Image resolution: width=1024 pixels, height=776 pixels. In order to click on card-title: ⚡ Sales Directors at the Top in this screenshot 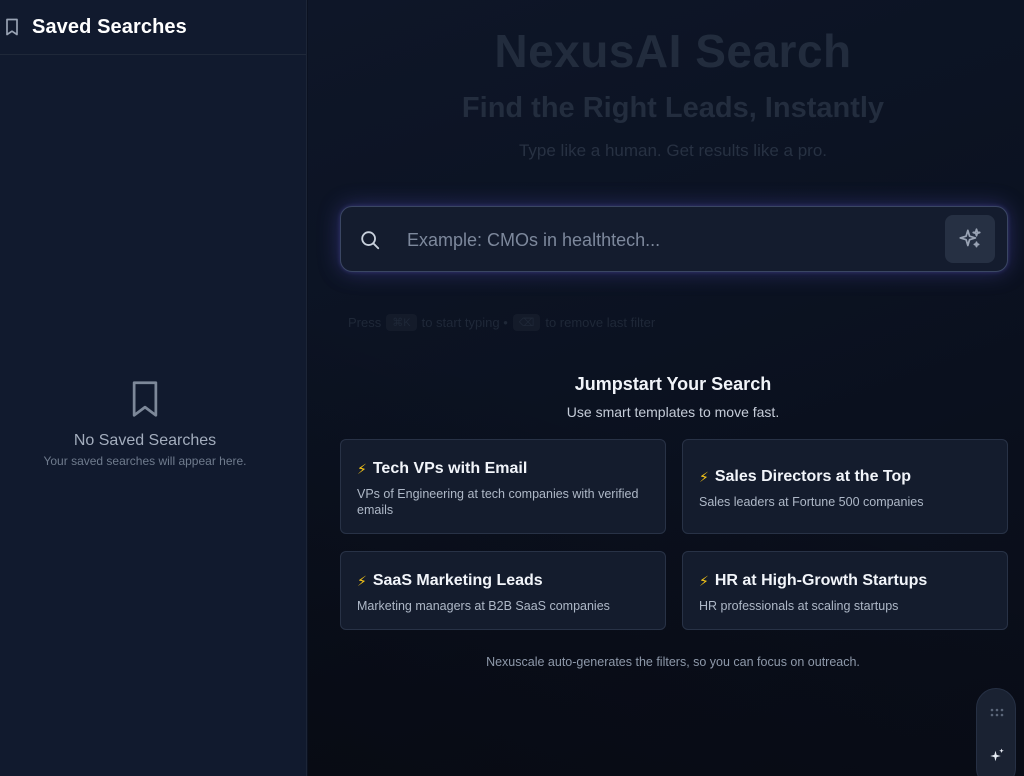, I will do `click(845, 477)`.